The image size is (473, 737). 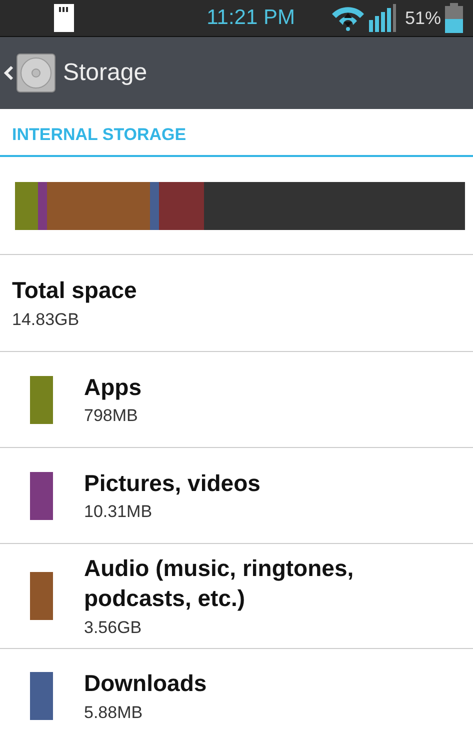 I want to click on category-size: 3.56GB, so click(x=113, y=628).